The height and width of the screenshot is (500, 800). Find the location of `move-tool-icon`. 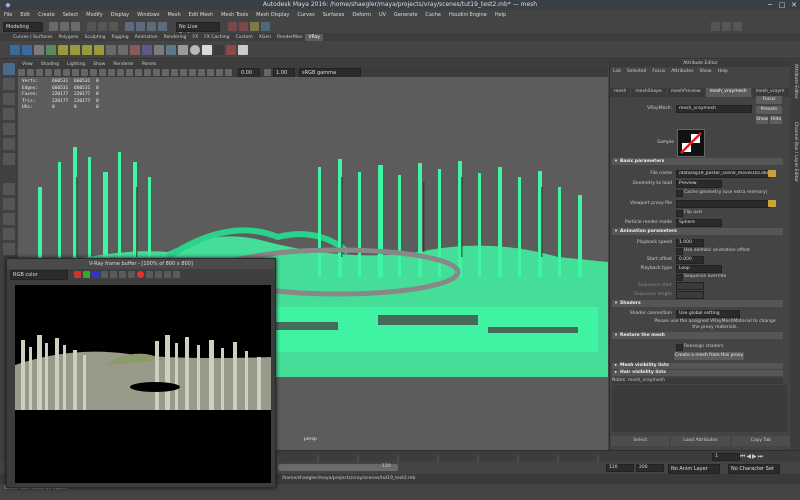

move-tool-icon is located at coordinates (9, 114).